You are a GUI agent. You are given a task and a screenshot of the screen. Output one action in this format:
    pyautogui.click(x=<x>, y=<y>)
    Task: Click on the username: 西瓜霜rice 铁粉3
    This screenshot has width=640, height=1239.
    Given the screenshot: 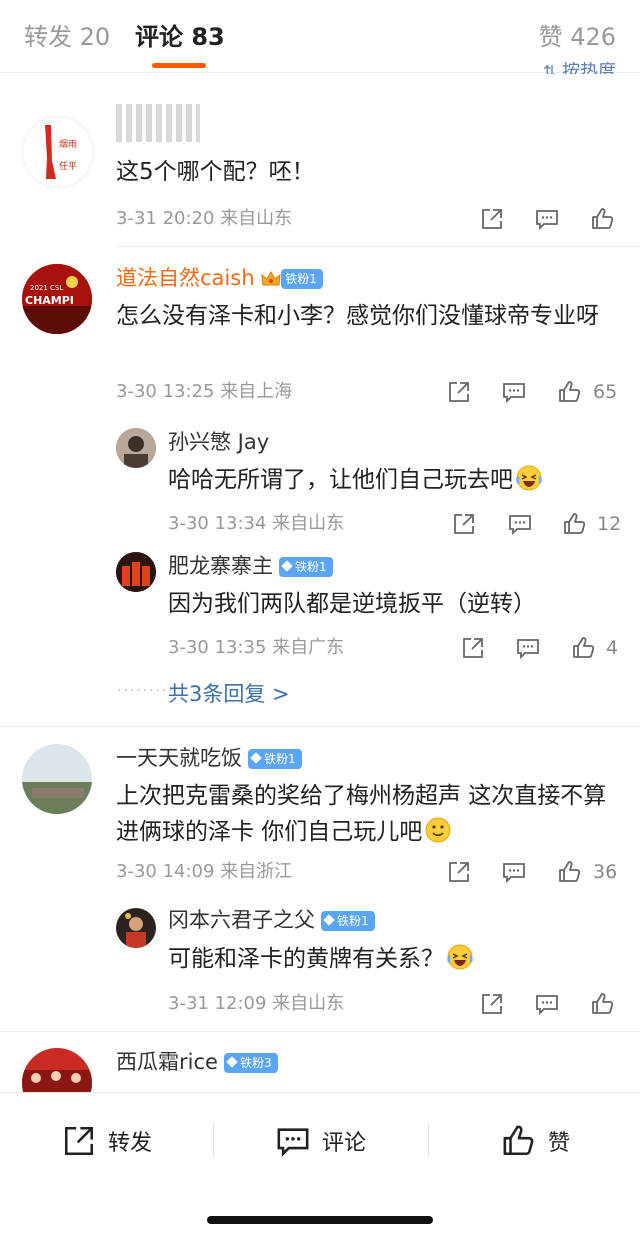 What is the action you would take?
    pyautogui.click(x=197, y=1062)
    